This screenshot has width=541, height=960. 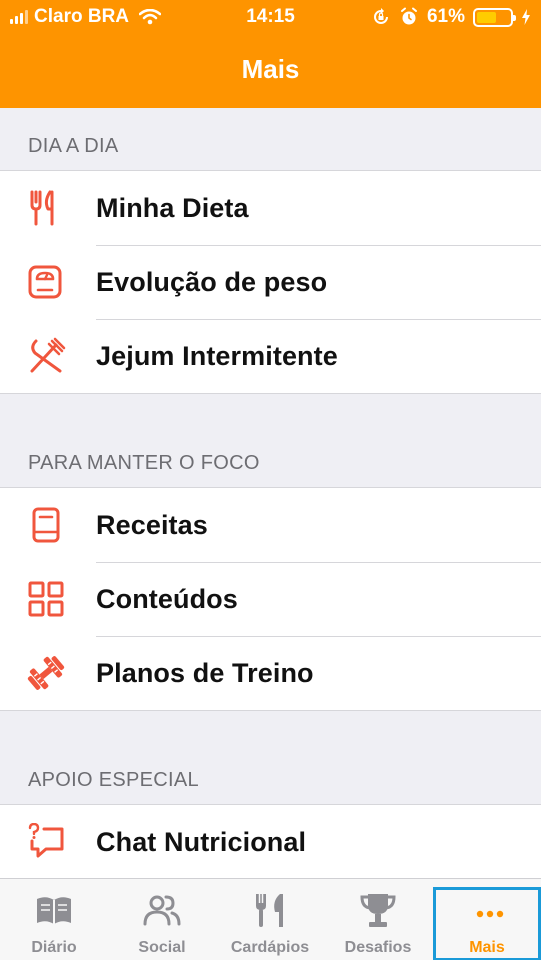 I want to click on section-header-apoio-especial: APOIO ESPECIAL, so click(x=113, y=780).